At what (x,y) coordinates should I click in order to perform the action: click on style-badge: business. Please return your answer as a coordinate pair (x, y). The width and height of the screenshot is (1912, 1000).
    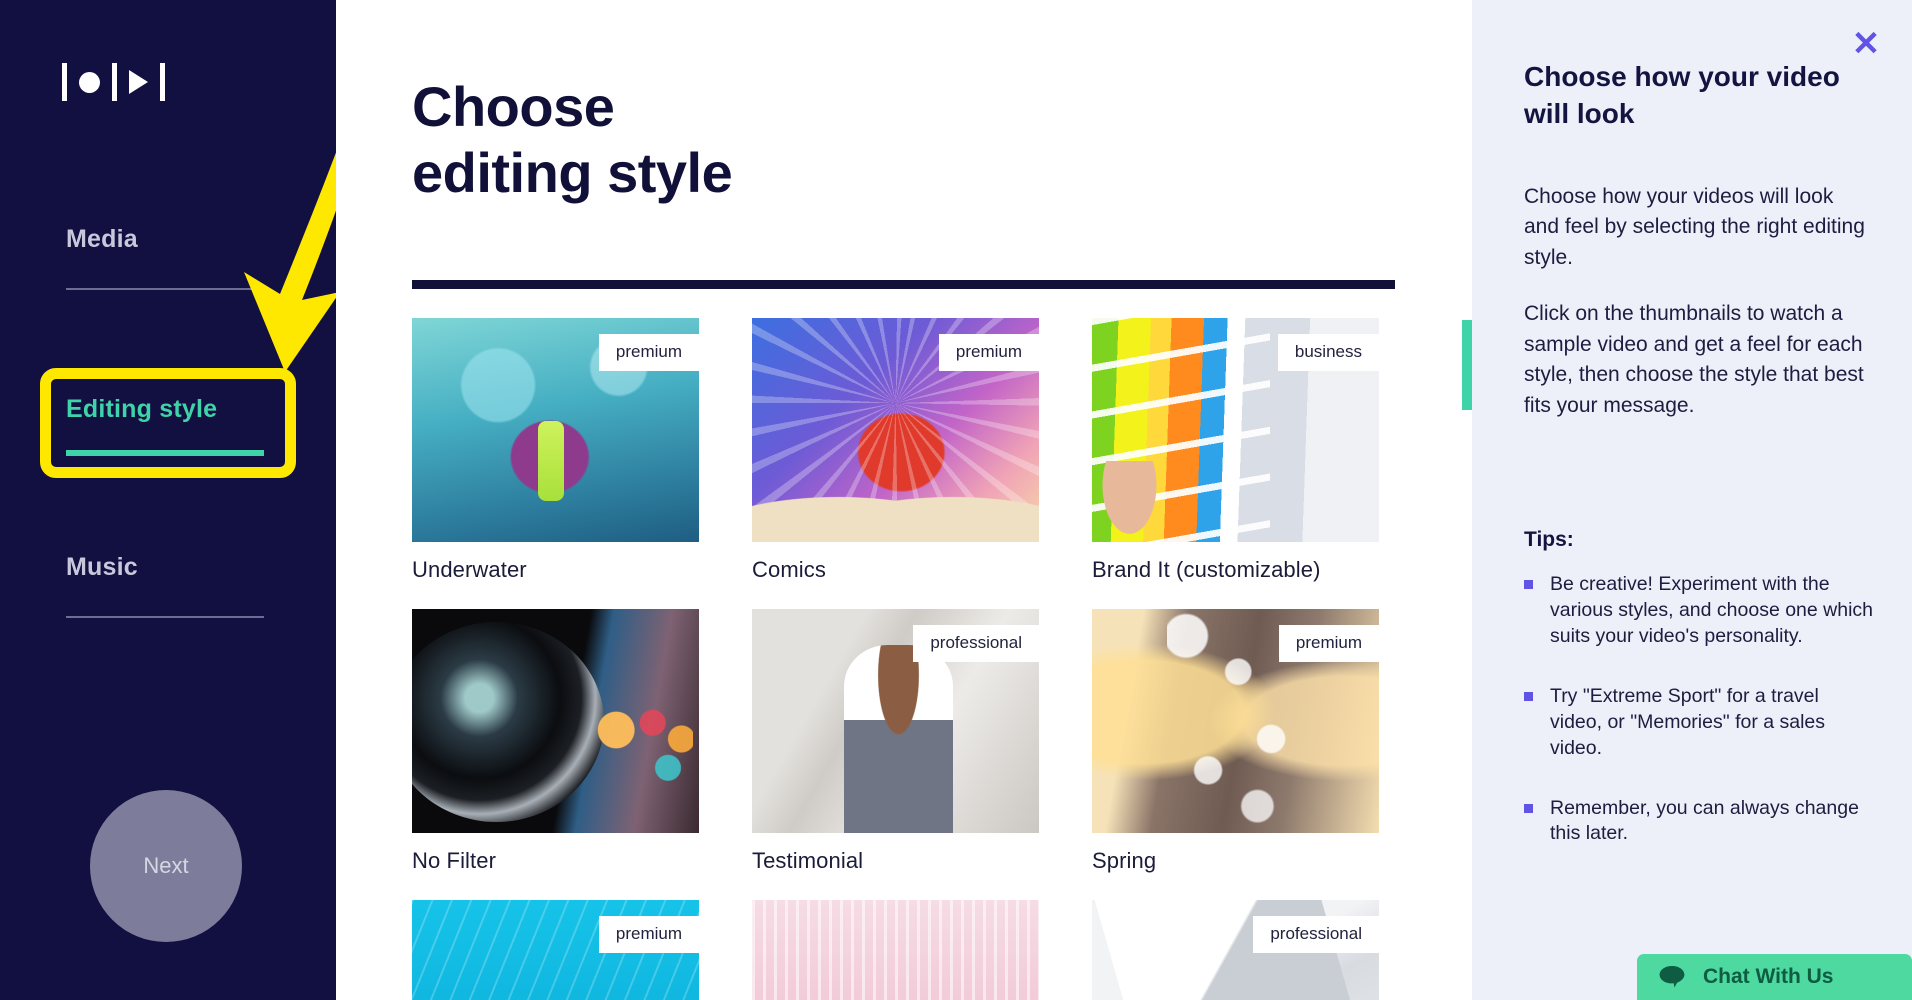
    Looking at the image, I should click on (1328, 352).